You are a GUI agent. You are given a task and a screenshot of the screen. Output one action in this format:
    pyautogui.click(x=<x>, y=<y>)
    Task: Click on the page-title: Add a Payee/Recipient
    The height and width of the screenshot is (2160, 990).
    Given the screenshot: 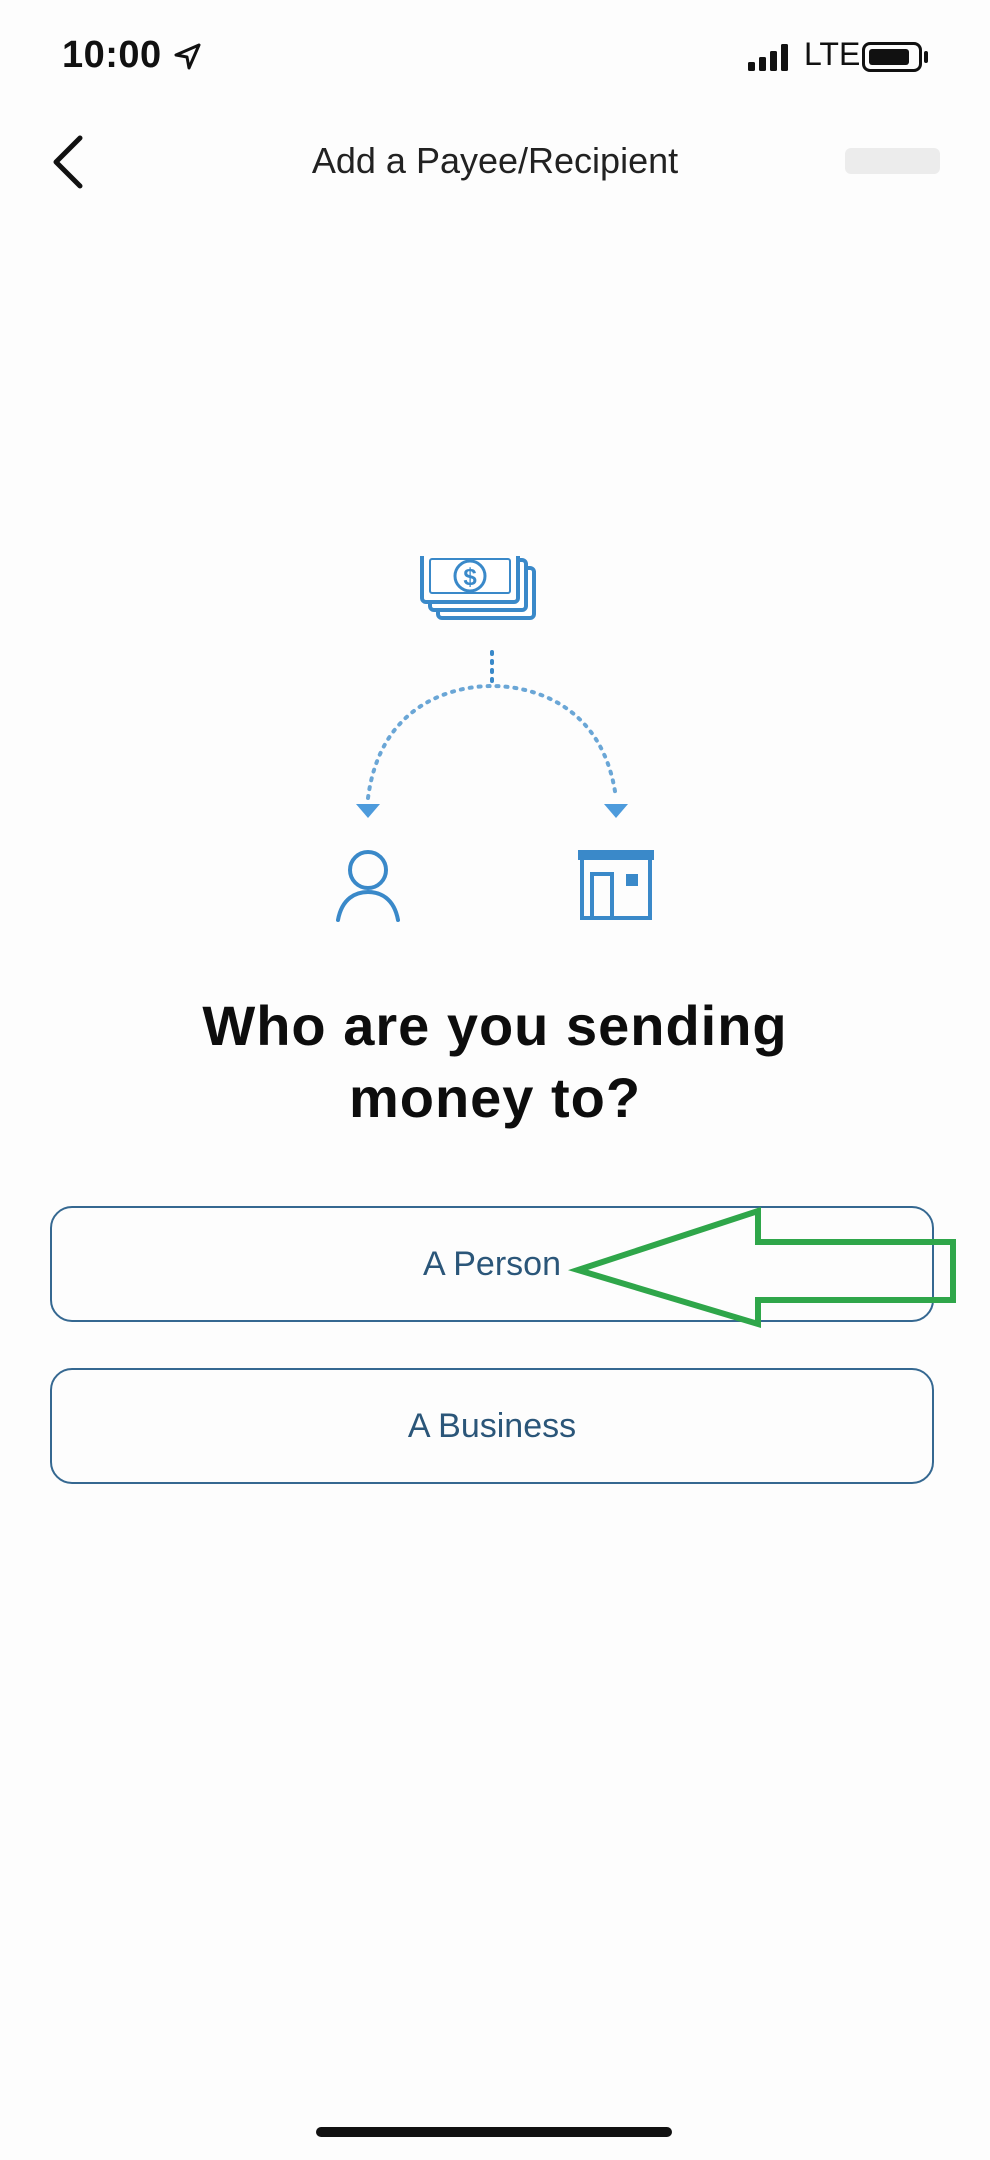 What is the action you would take?
    pyautogui.click(x=495, y=160)
    